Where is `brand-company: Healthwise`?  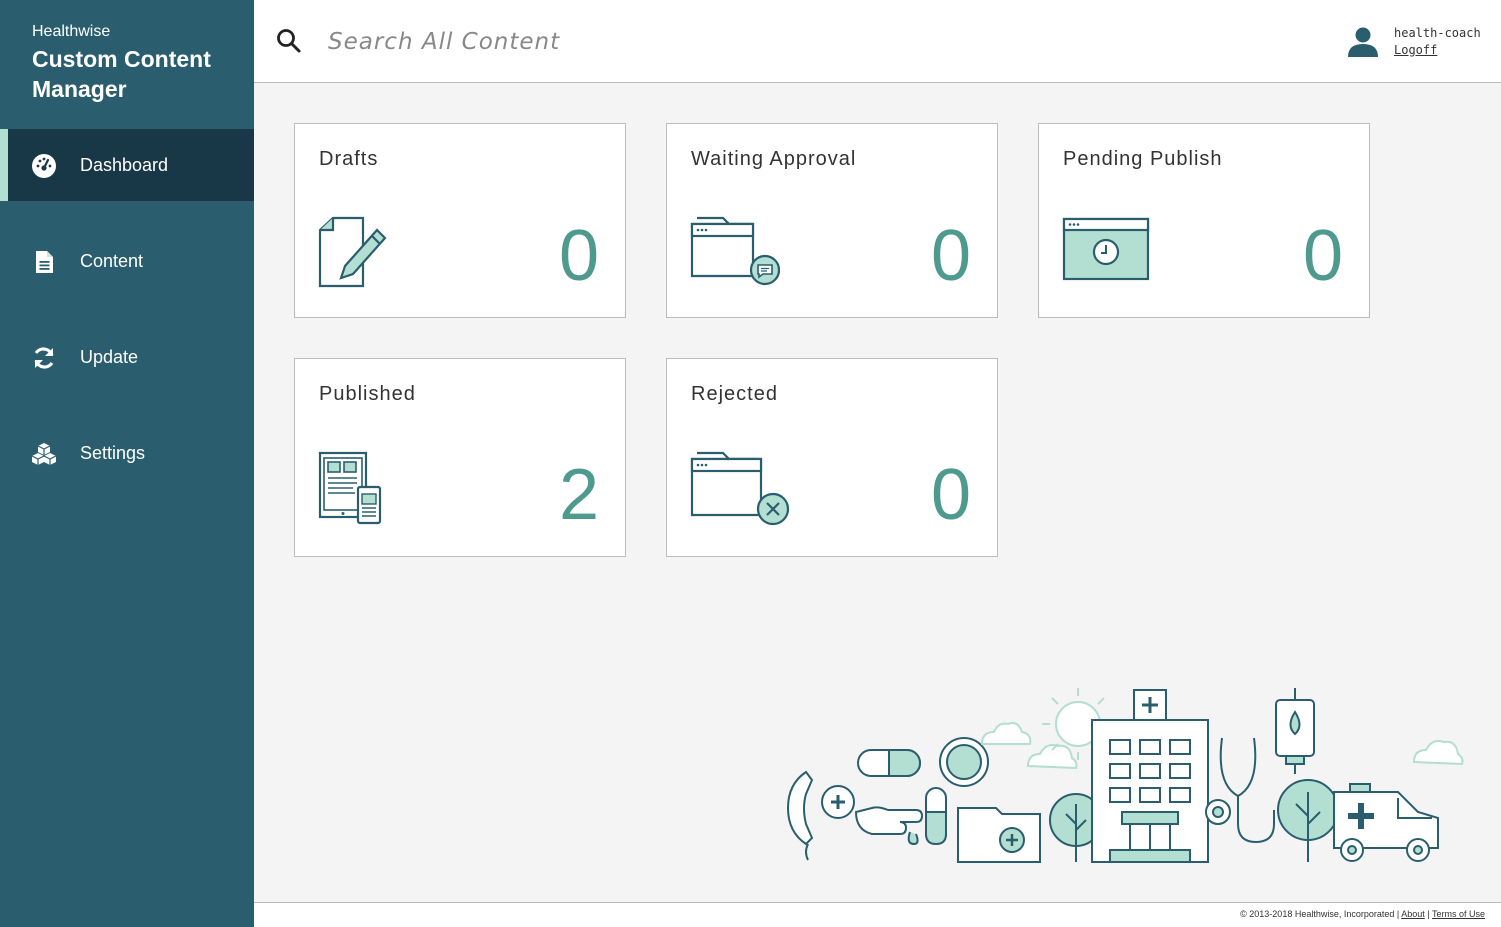
brand-company: Healthwise is located at coordinates (71, 31).